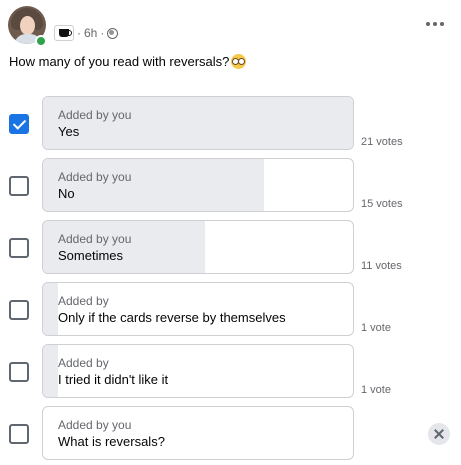 The width and height of the screenshot is (461, 465). Describe the element at coordinates (435, 24) in the screenshot. I see `more-options-button` at that location.